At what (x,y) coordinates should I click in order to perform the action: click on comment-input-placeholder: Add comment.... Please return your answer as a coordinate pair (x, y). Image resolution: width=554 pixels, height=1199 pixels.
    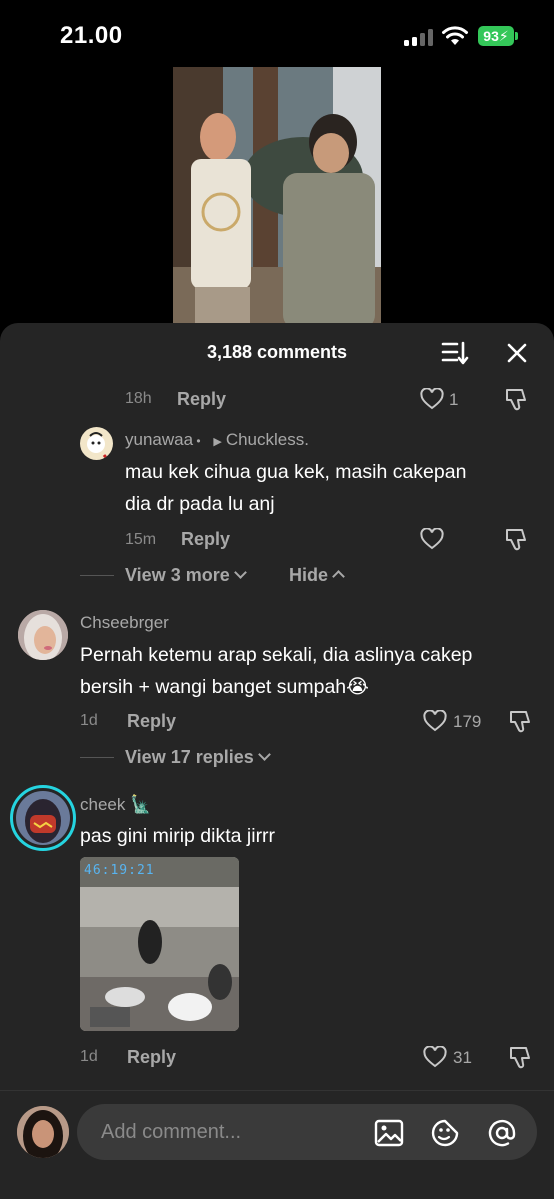
    Looking at the image, I should click on (171, 1132).